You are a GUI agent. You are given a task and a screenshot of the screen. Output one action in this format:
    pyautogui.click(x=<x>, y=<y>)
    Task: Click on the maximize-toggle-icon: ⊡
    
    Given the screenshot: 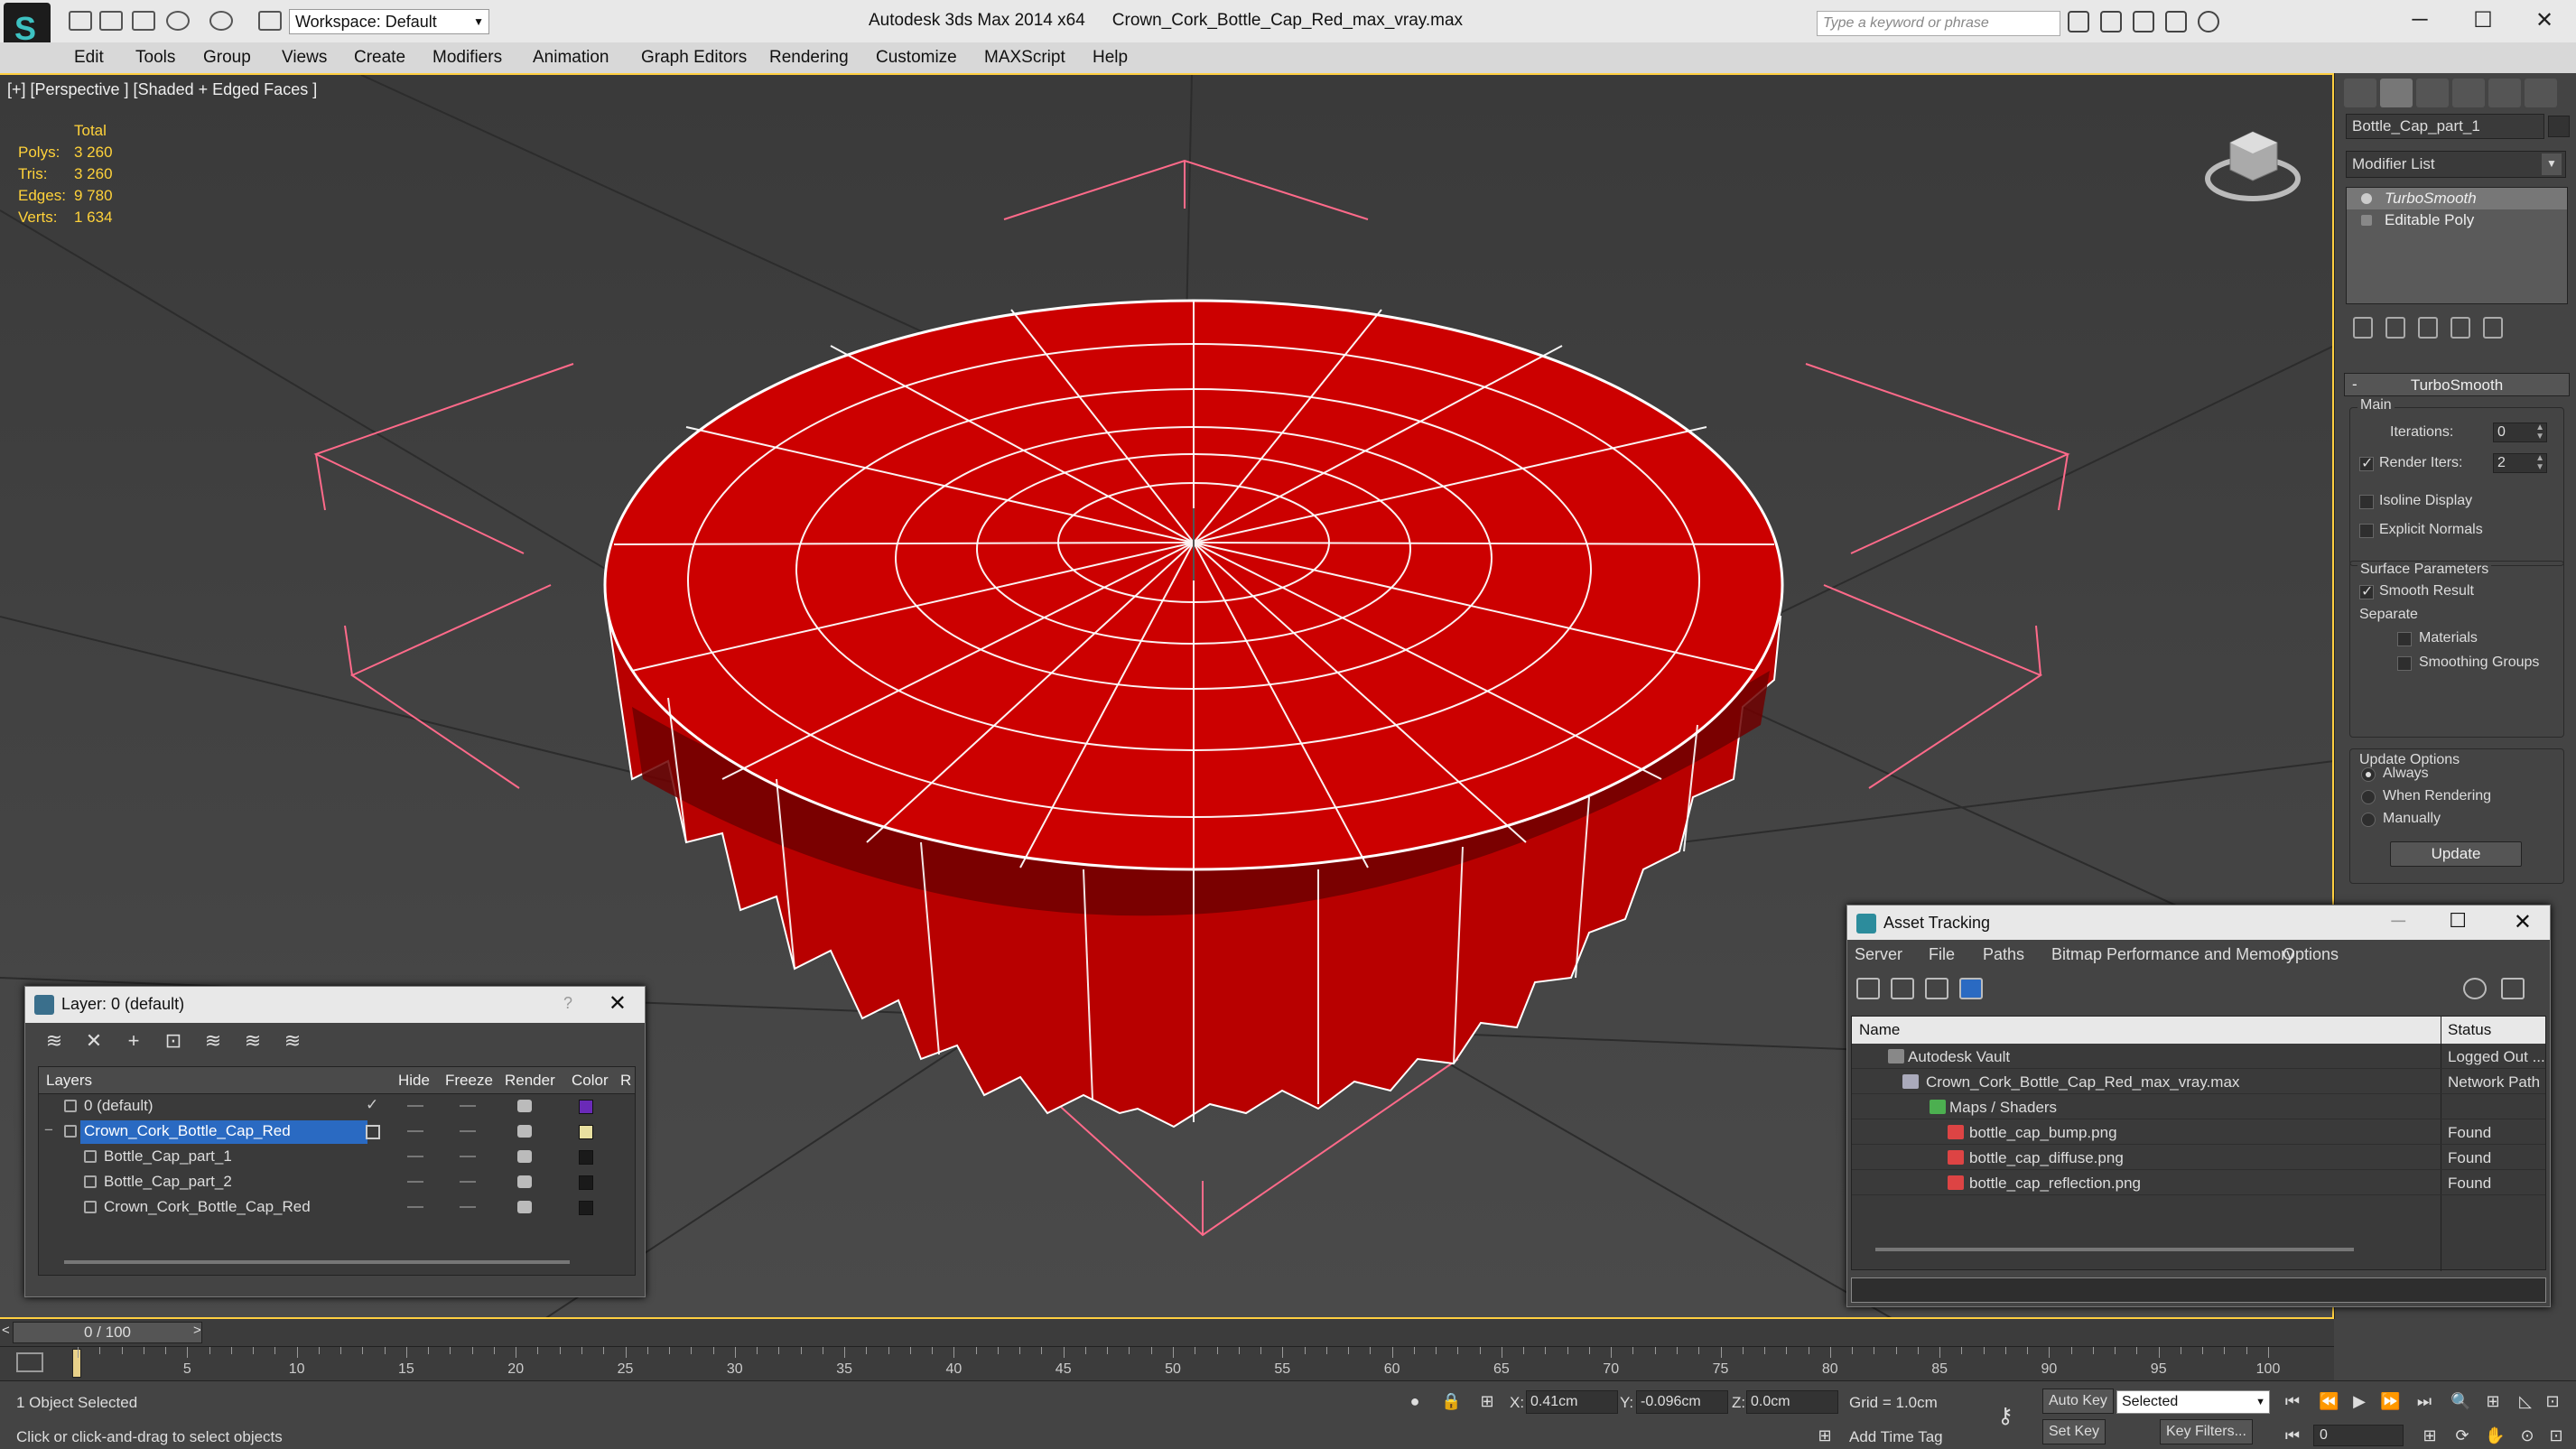 What is the action you would take?
    pyautogui.click(x=2556, y=1436)
    